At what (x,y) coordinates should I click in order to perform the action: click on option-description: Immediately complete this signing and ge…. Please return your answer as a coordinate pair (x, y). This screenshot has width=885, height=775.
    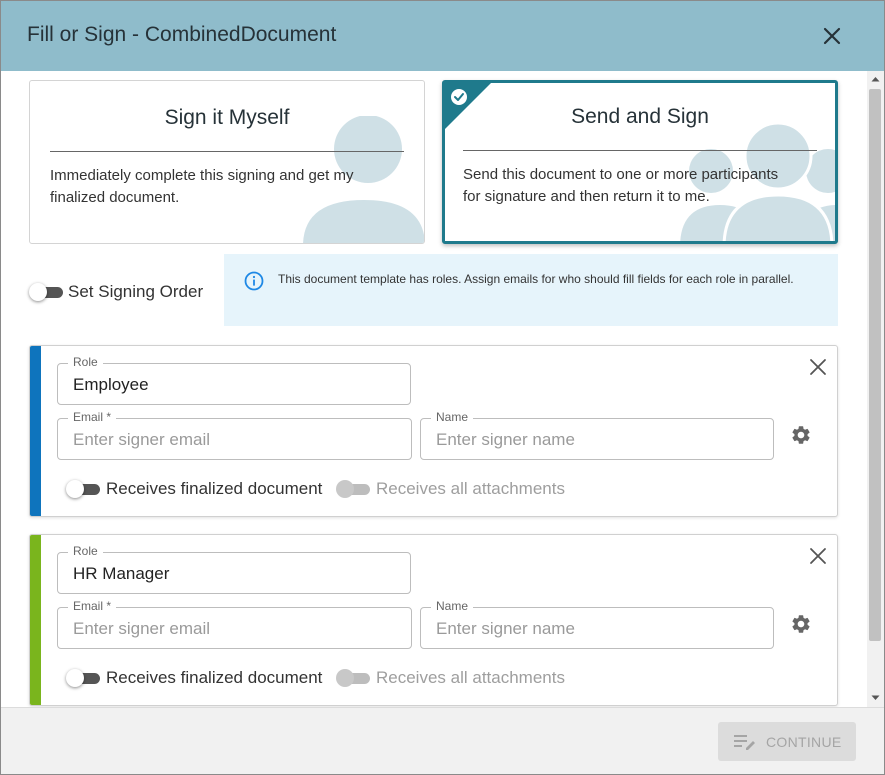
    Looking at the image, I should click on (202, 186).